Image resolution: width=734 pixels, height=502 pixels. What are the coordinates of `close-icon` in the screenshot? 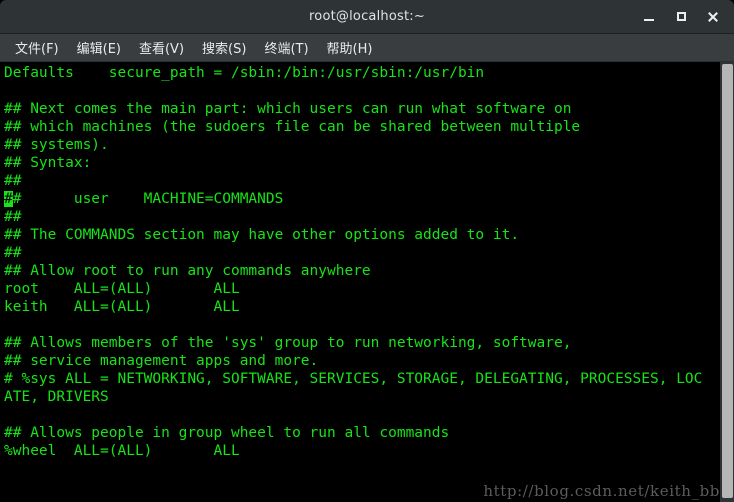 It's located at (713, 17).